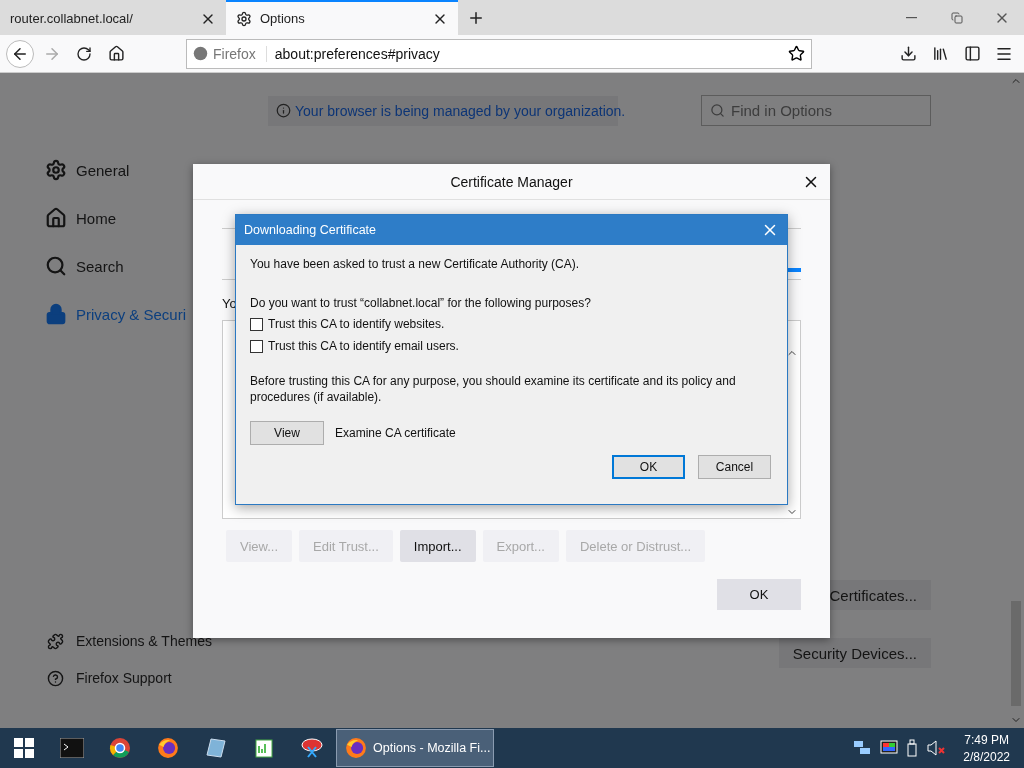  Describe the element at coordinates (283, 110) in the screenshot. I see `info-icon` at that location.